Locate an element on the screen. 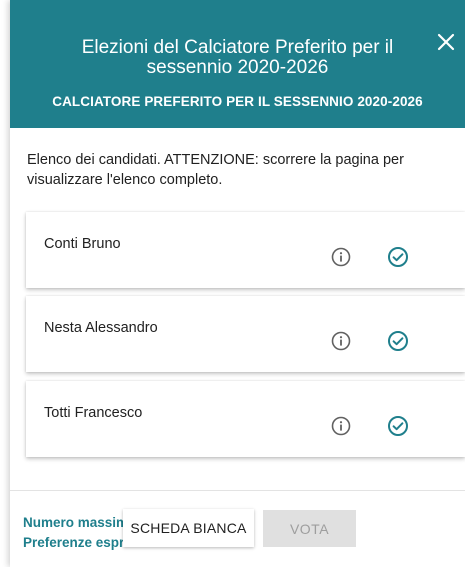 The width and height of the screenshot is (465, 567). candidate-card: Nesta Alessandro is located at coordinates (245, 334).